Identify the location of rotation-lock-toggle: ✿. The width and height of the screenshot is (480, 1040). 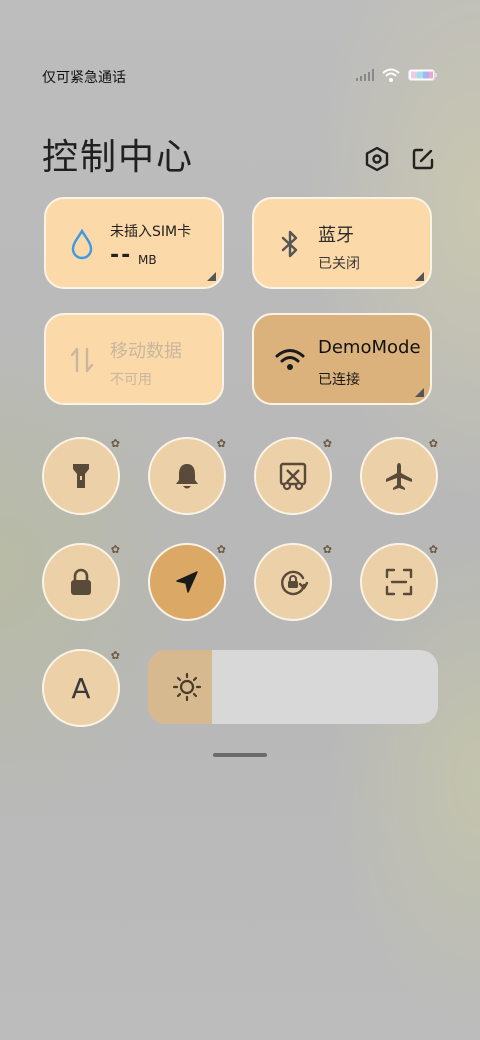
(293, 582).